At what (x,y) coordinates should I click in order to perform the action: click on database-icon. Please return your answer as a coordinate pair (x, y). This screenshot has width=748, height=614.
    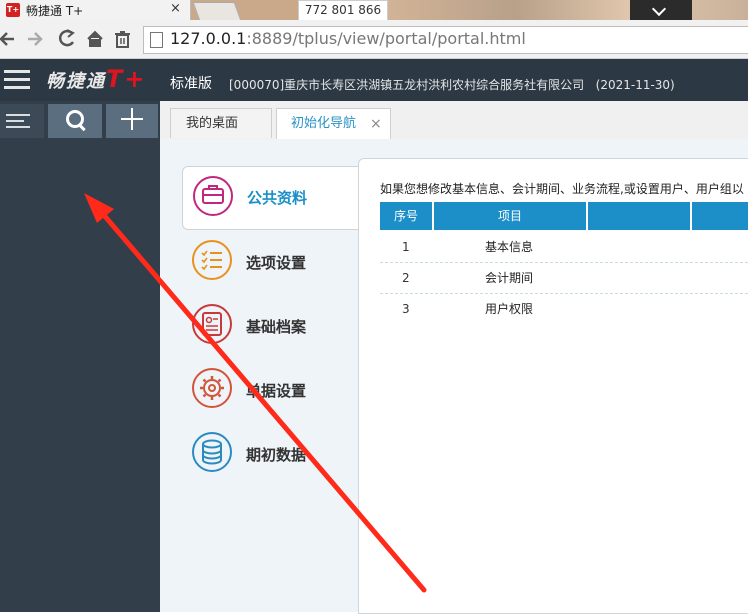
    Looking at the image, I should click on (212, 452).